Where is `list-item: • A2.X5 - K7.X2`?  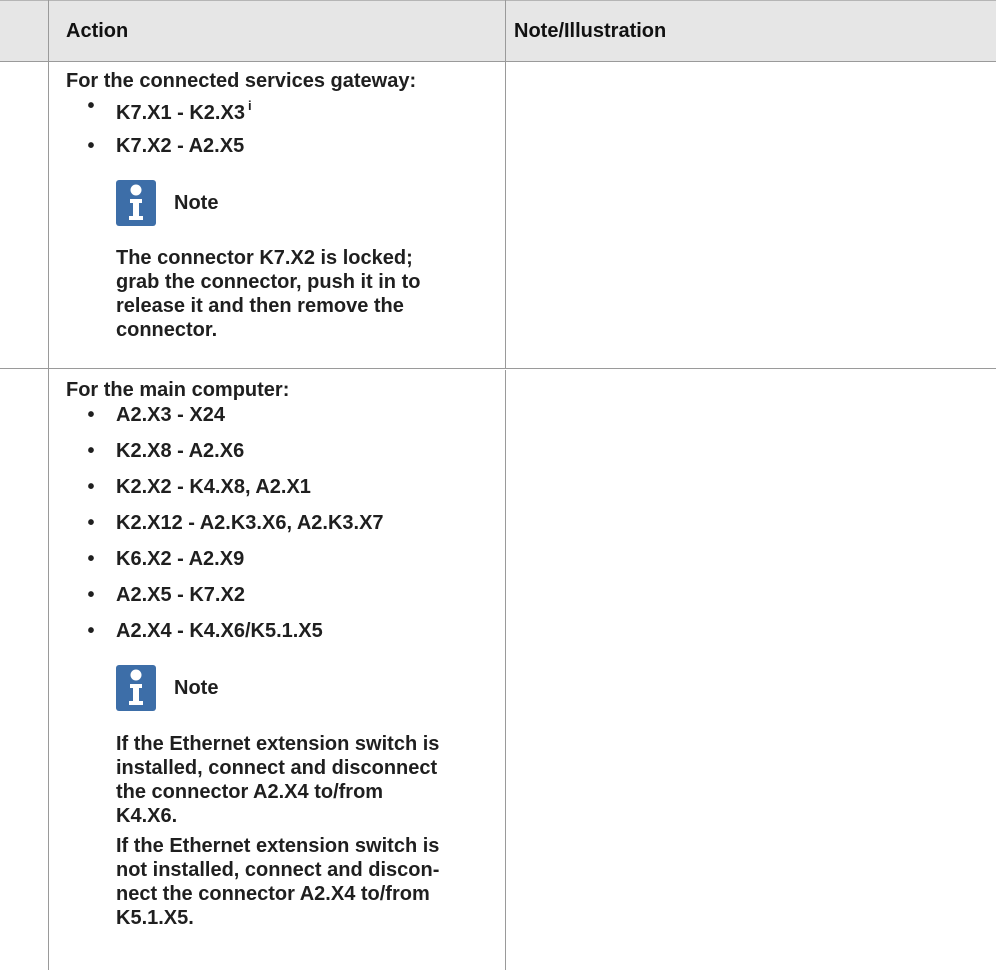
list-item: • A2.X5 - K7.X2 is located at coordinates (234, 595).